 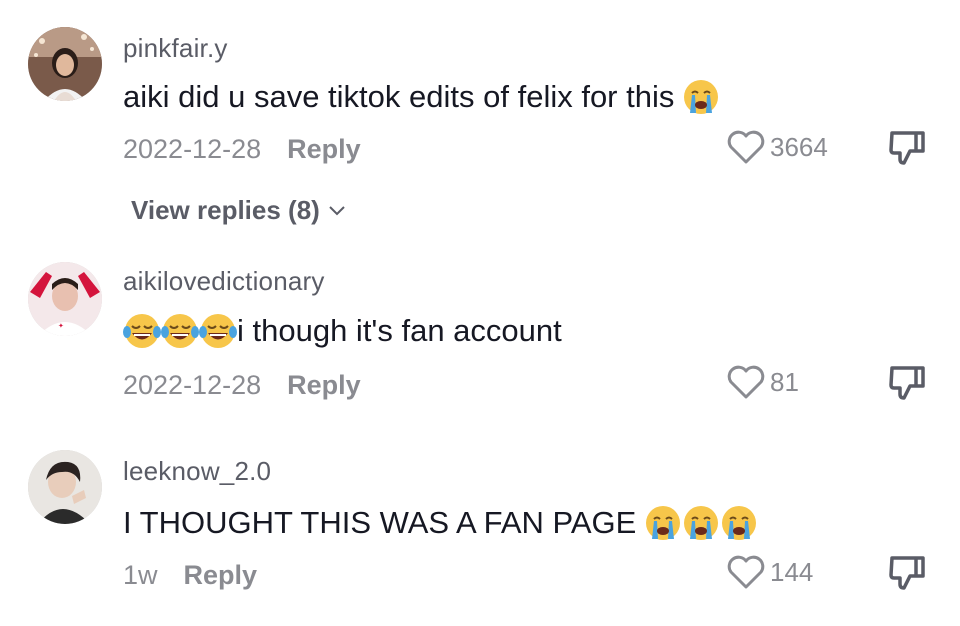 What do you see at coordinates (337, 210) in the screenshot?
I see `chevron-down-icon` at bounding box center [337, 210].